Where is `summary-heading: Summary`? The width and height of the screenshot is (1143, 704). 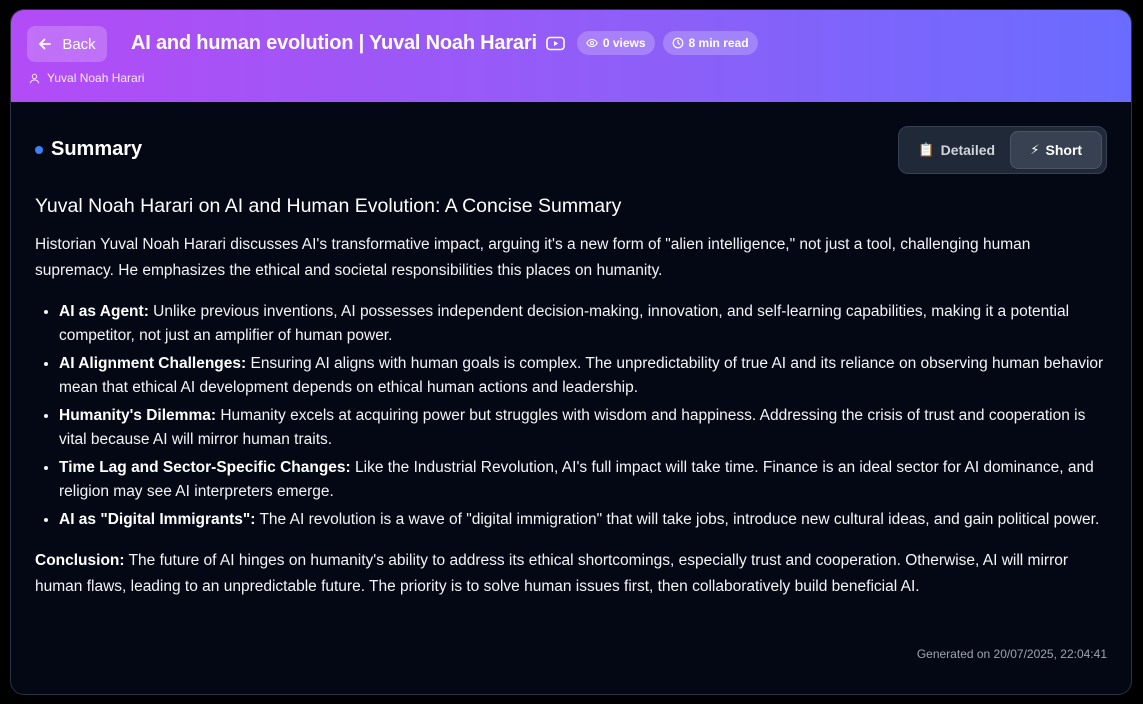
summary-heading: Summary is located at coordinates (88, 149).